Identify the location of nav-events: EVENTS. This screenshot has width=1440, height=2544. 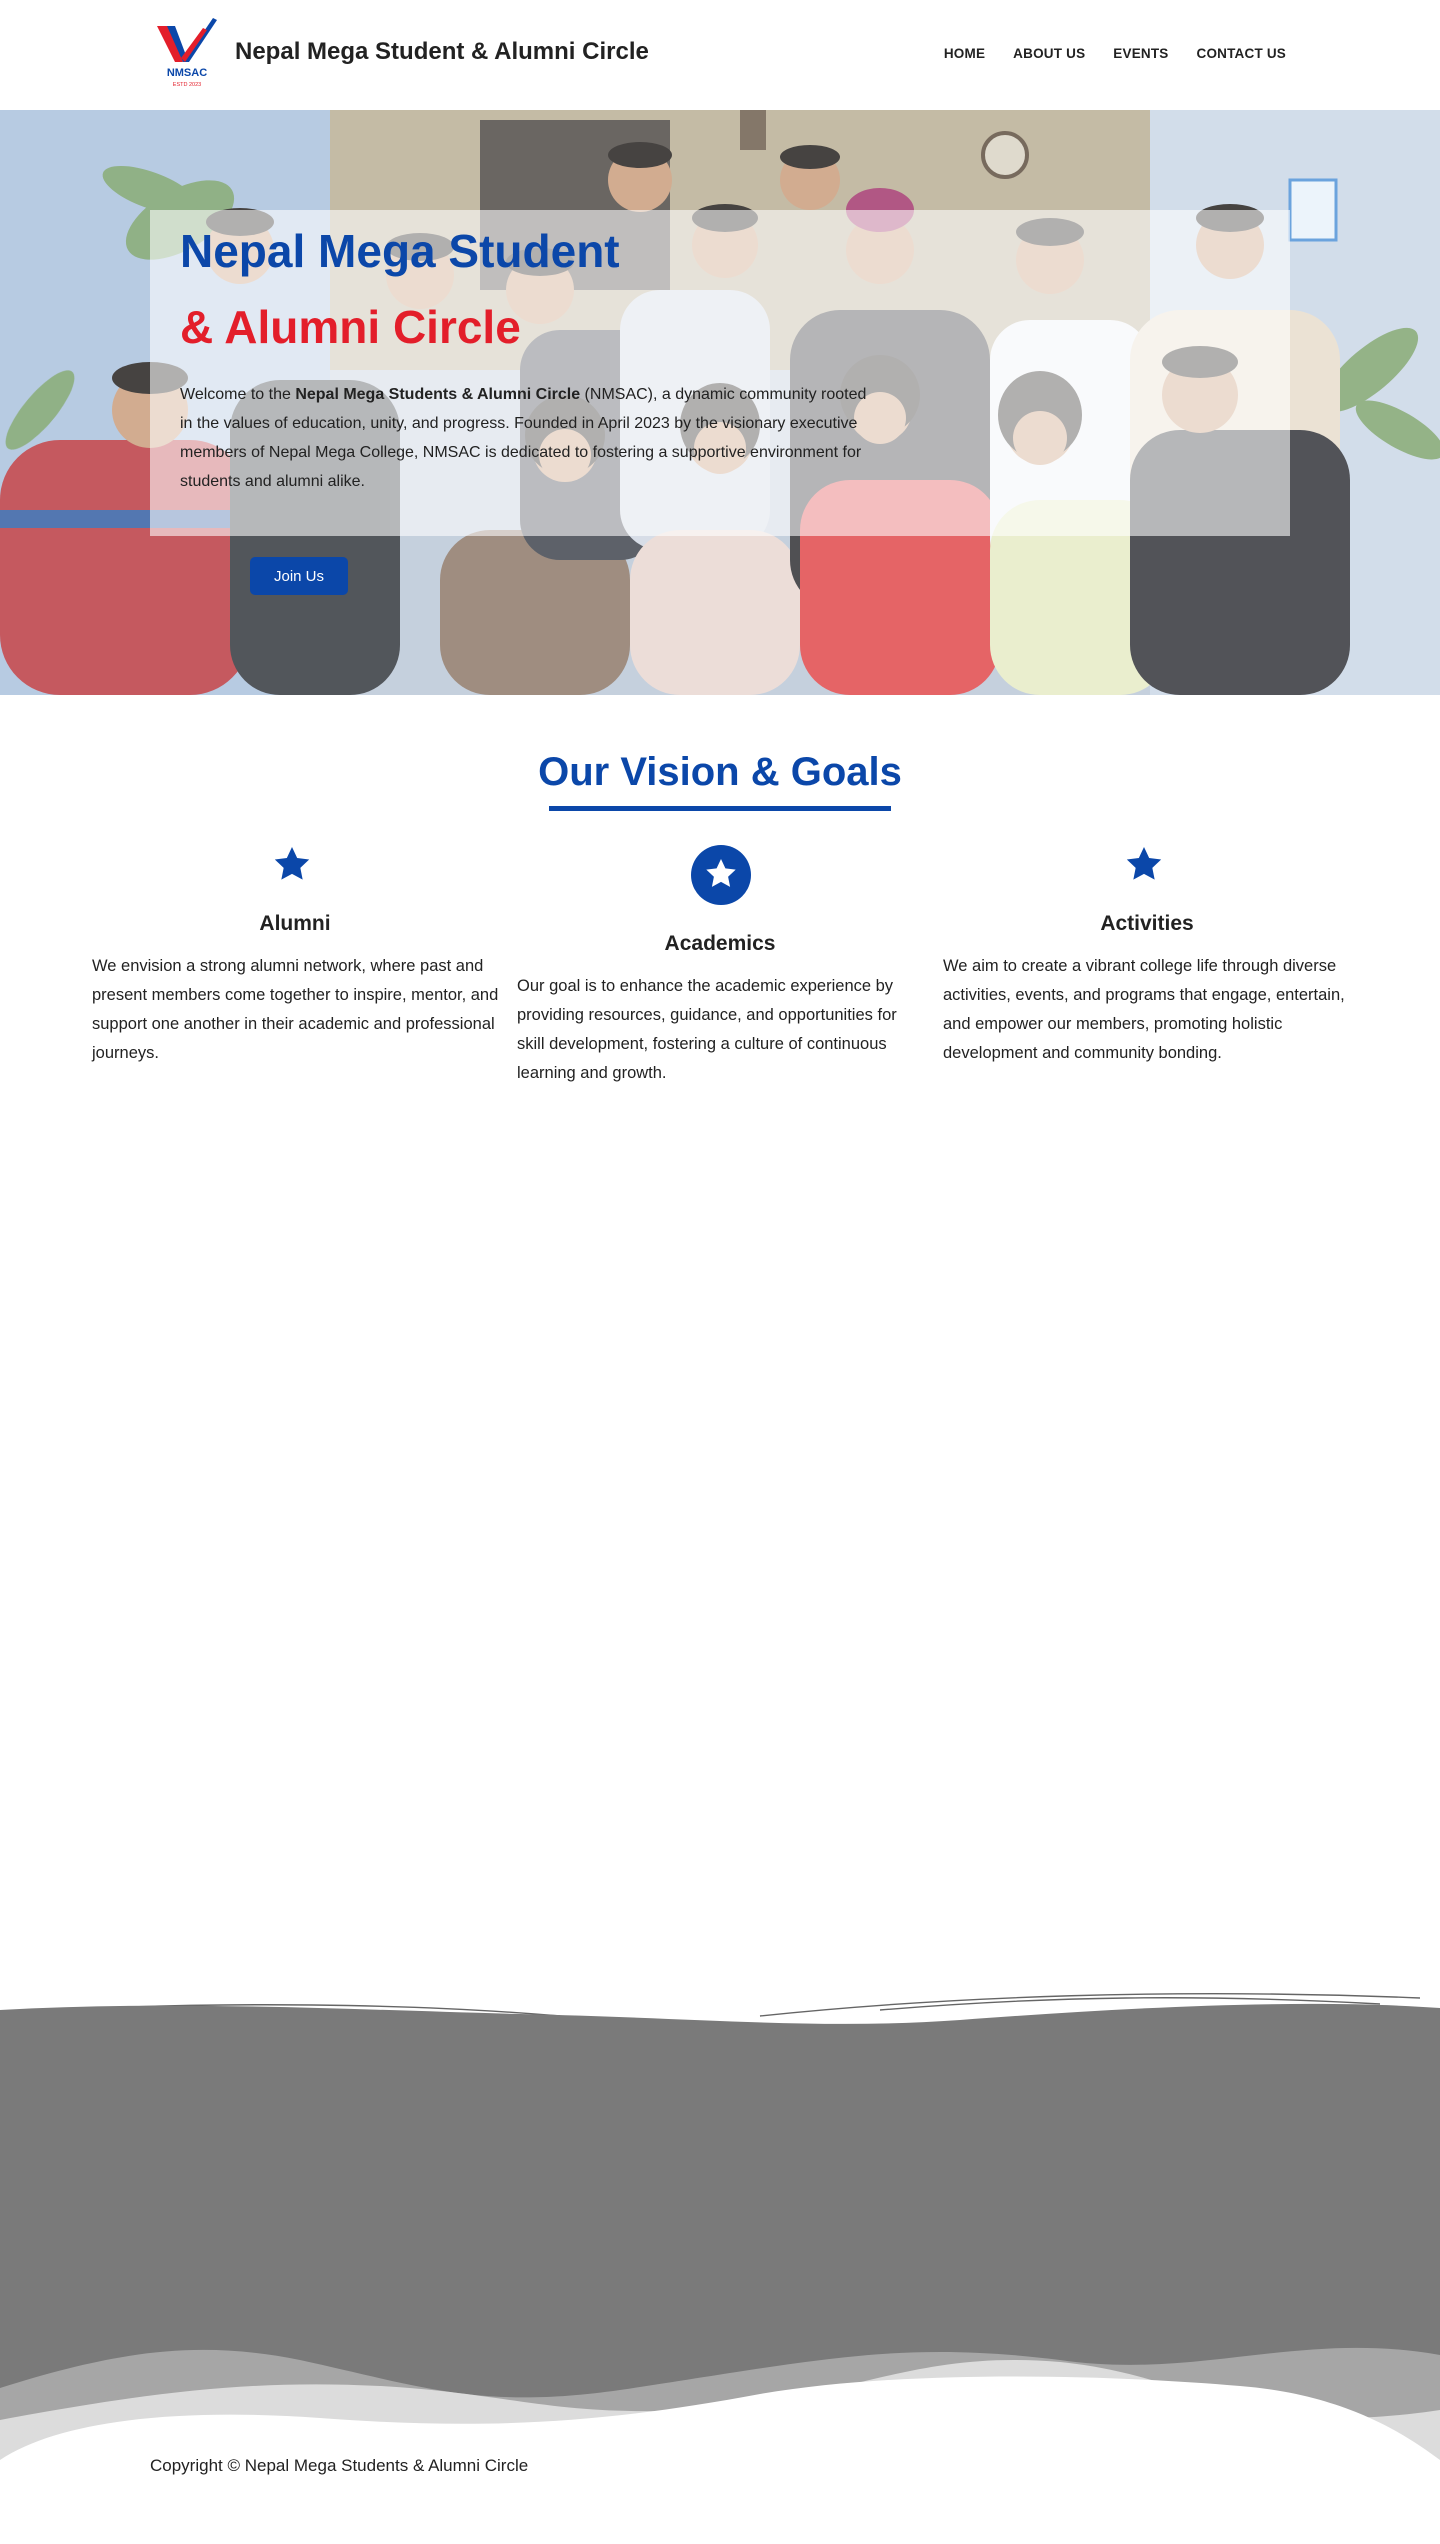
(1140, 53).